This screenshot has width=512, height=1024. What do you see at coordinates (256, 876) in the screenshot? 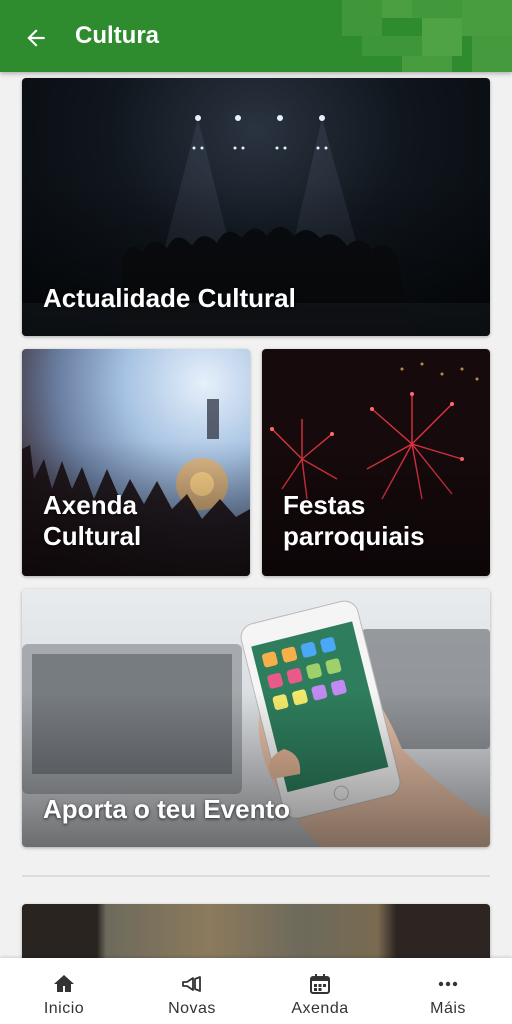
I see `divider` at bounding box center [256, 876].